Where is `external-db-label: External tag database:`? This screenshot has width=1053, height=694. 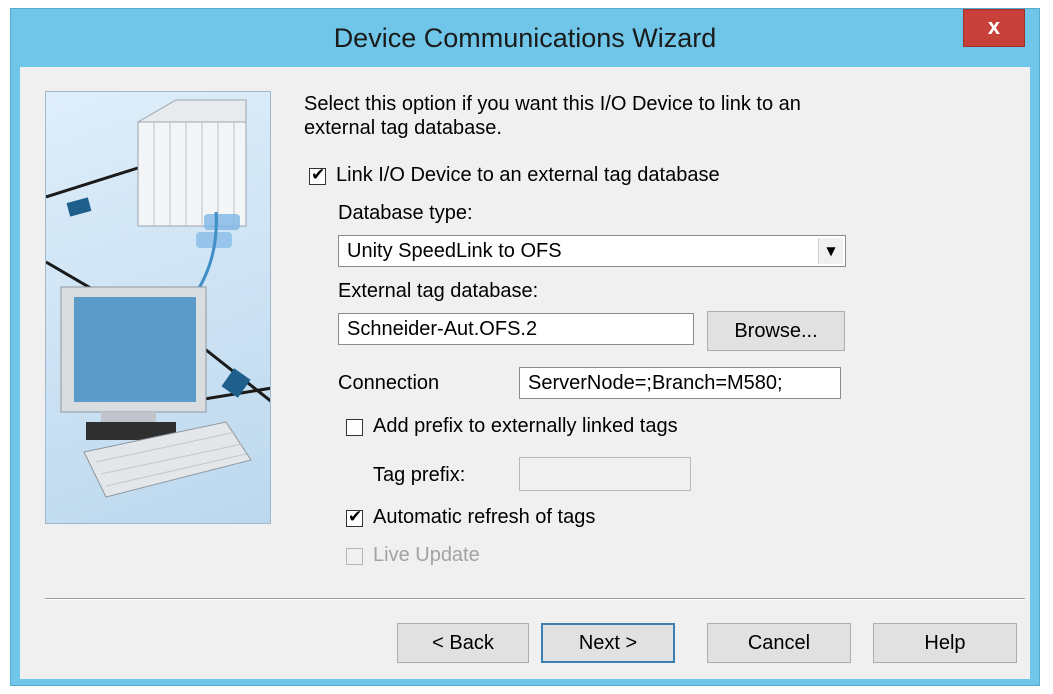
external-db-label: External tag database: is located at coordinates (438, 291).